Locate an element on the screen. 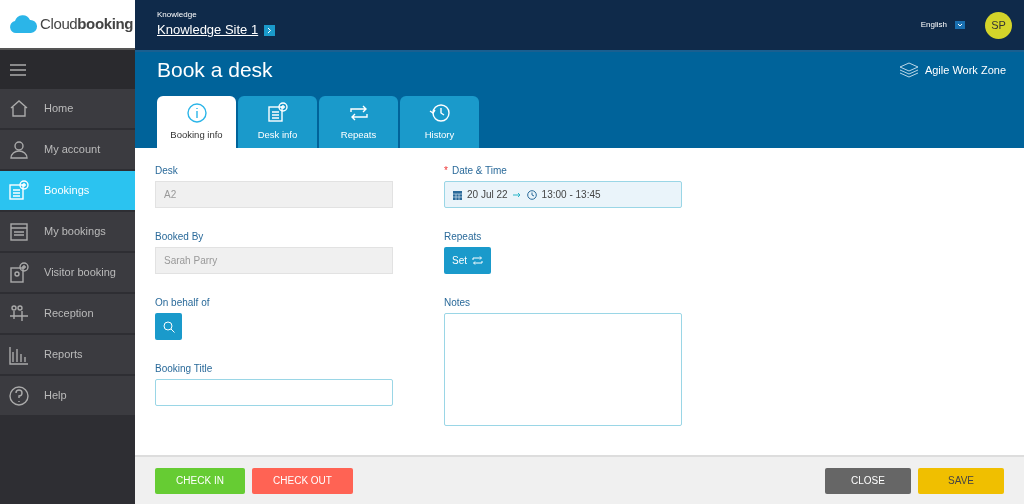  field-label: Date & Time is located at coordinates (479, 170).